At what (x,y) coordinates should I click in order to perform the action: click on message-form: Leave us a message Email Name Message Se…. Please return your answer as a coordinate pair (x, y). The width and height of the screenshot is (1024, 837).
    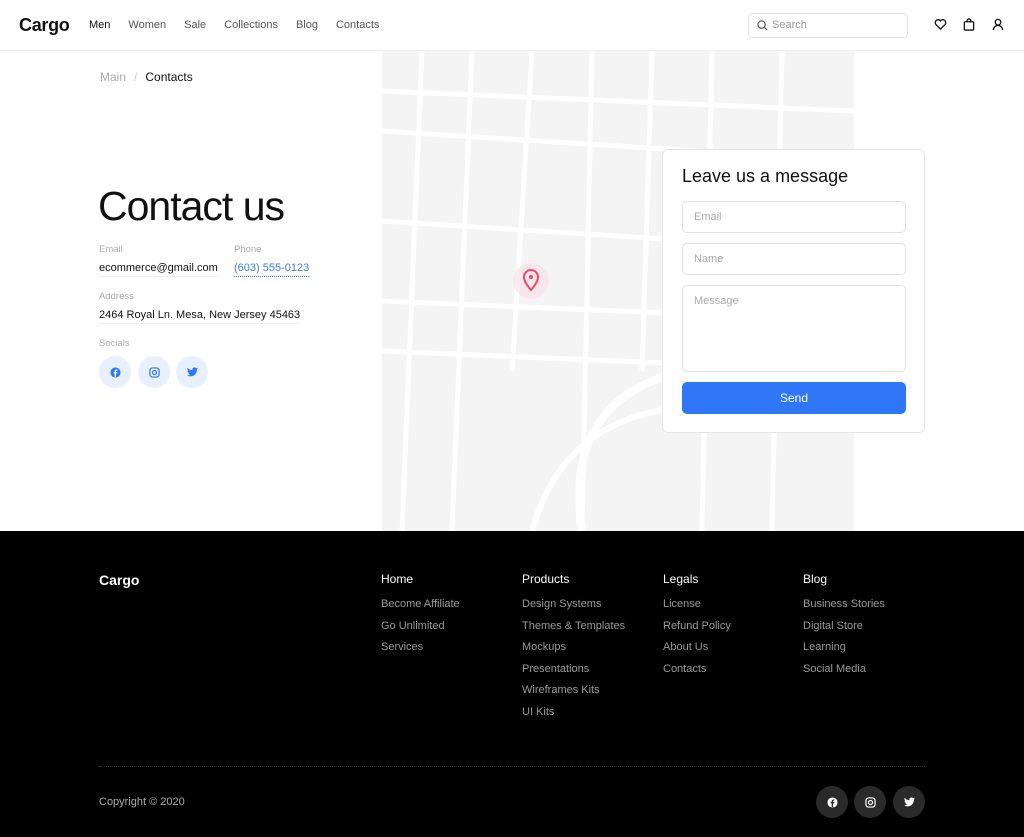
    Looking at the image, I should click on (793, 291).